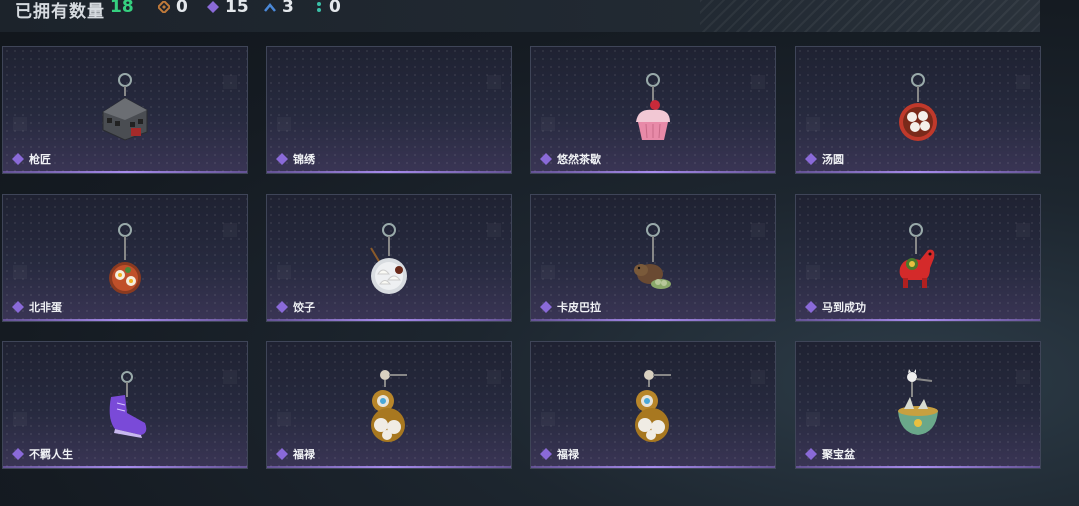  What do you see at coordinates (45, 307) in the screenshot?
I see `item-name: 北非蛋` at bounding box center [45, 307].